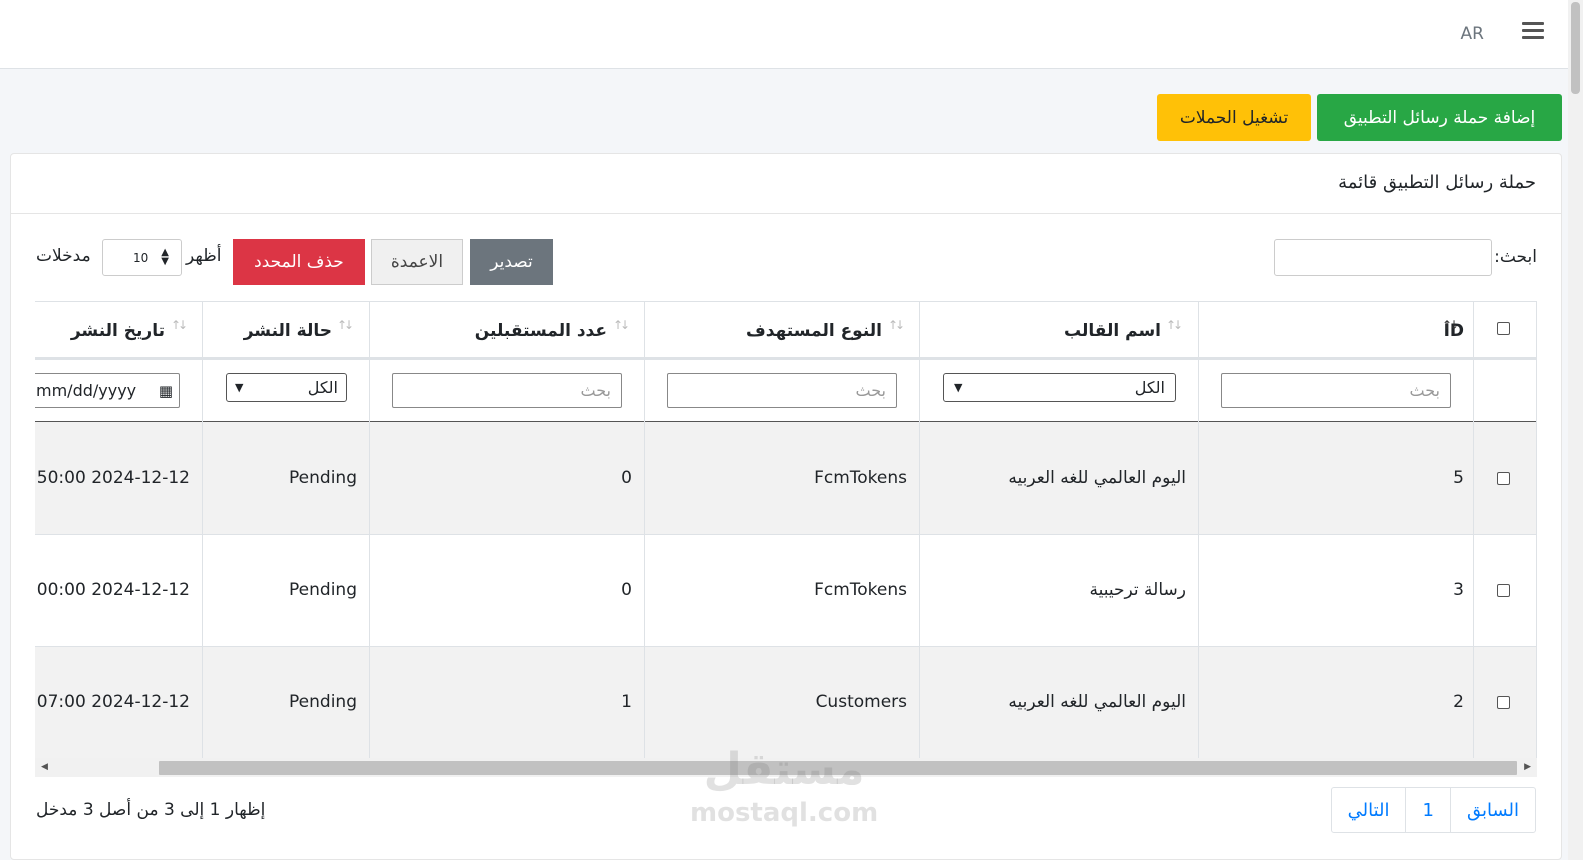 This screenshot has height=860, width=1583. I want to click on pagination-next: التالي, so click(1369, 810).